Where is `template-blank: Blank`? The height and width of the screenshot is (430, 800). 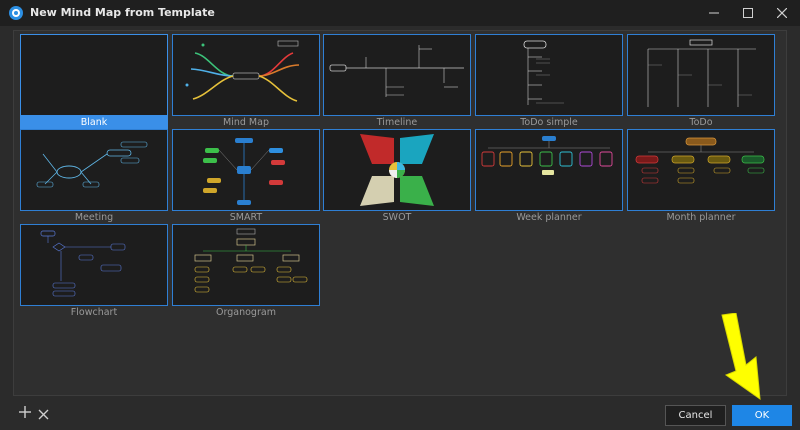
template-blank: Blank is located at coordinates (94, 81).